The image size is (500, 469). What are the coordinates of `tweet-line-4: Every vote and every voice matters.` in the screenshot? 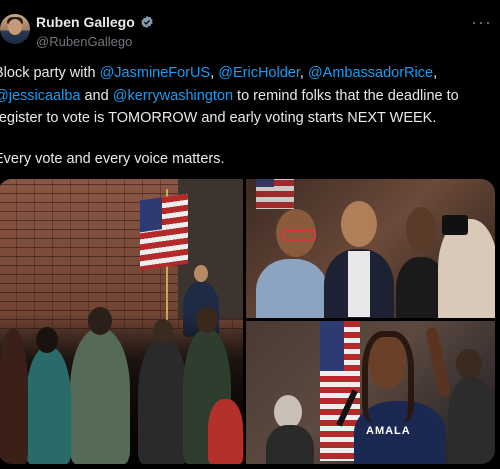 It's located at (112, 158).